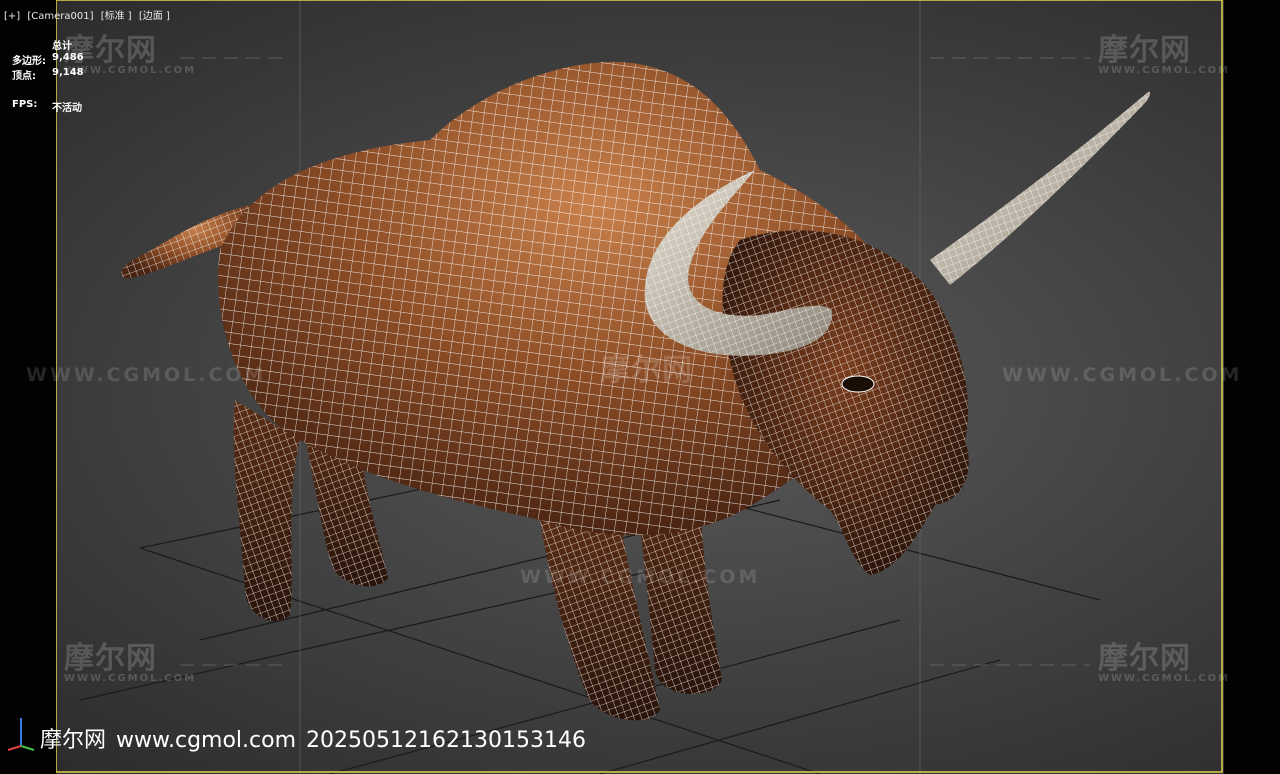 The height and width of the screenshot is (774, 1280). I want to click on watermark-bottom-left: 摩尔网 WWW.CGMOL.COM, so click(130, 662).